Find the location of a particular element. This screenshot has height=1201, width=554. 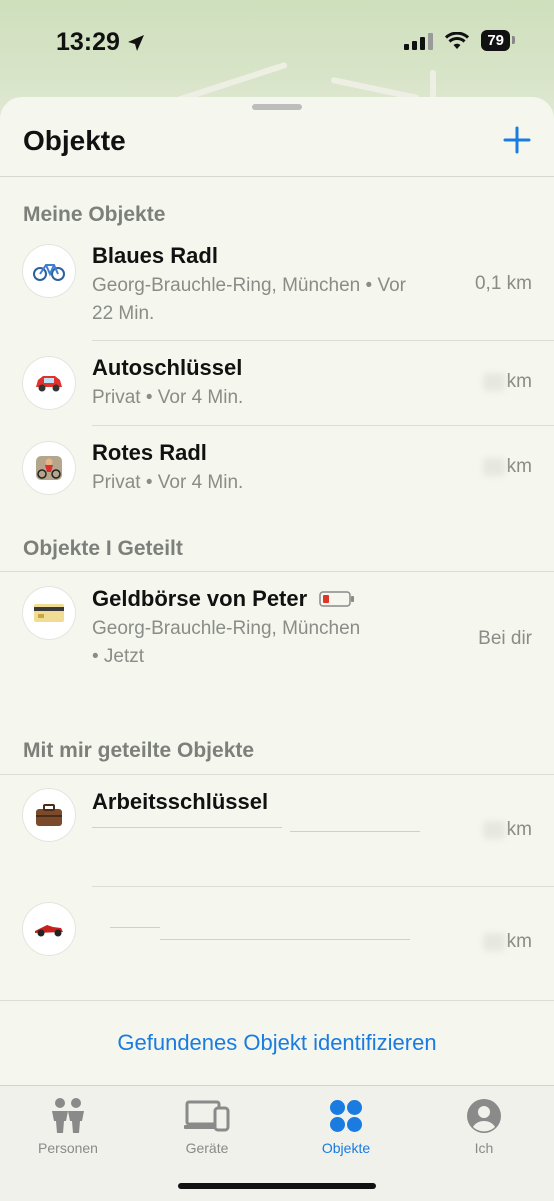

tab-label: Objekte is located at coordinates (346, 1148).